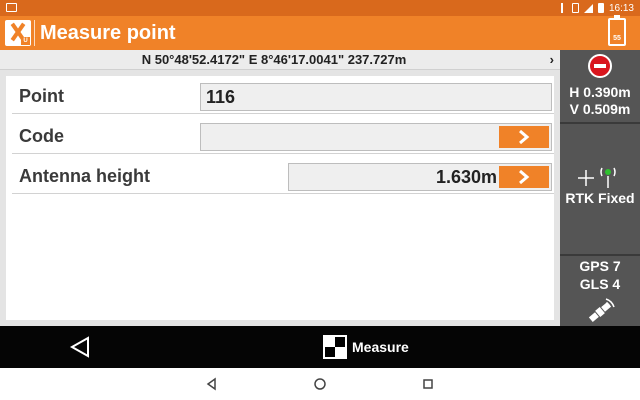  Describe the element at coordinates (41, 96) in the screenshot. I see `point-label: Point` at that location.